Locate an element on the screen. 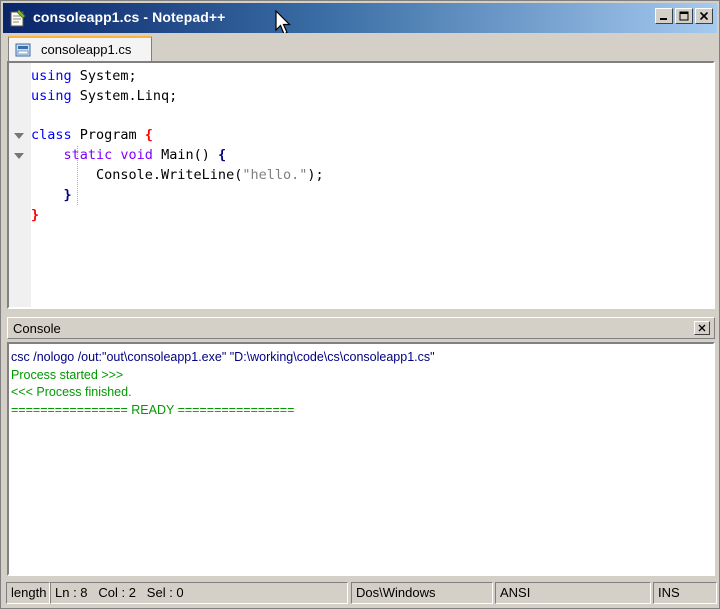  code-token: Console.WriteLine( is located at coordinates (137, 174).